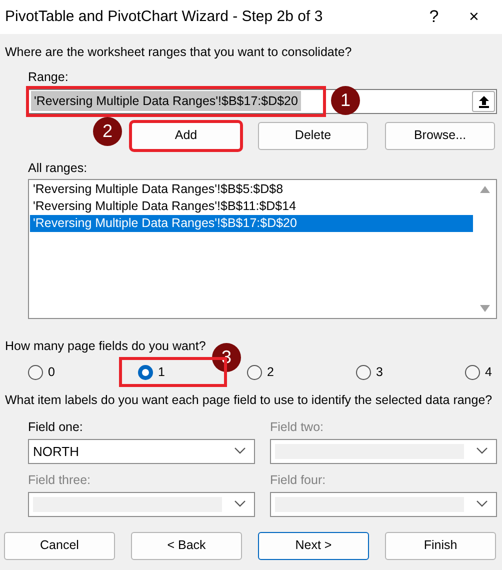 The height and width of the screenshot is (570, 502). I want to click on radio-option: 0, so click(41, 372).